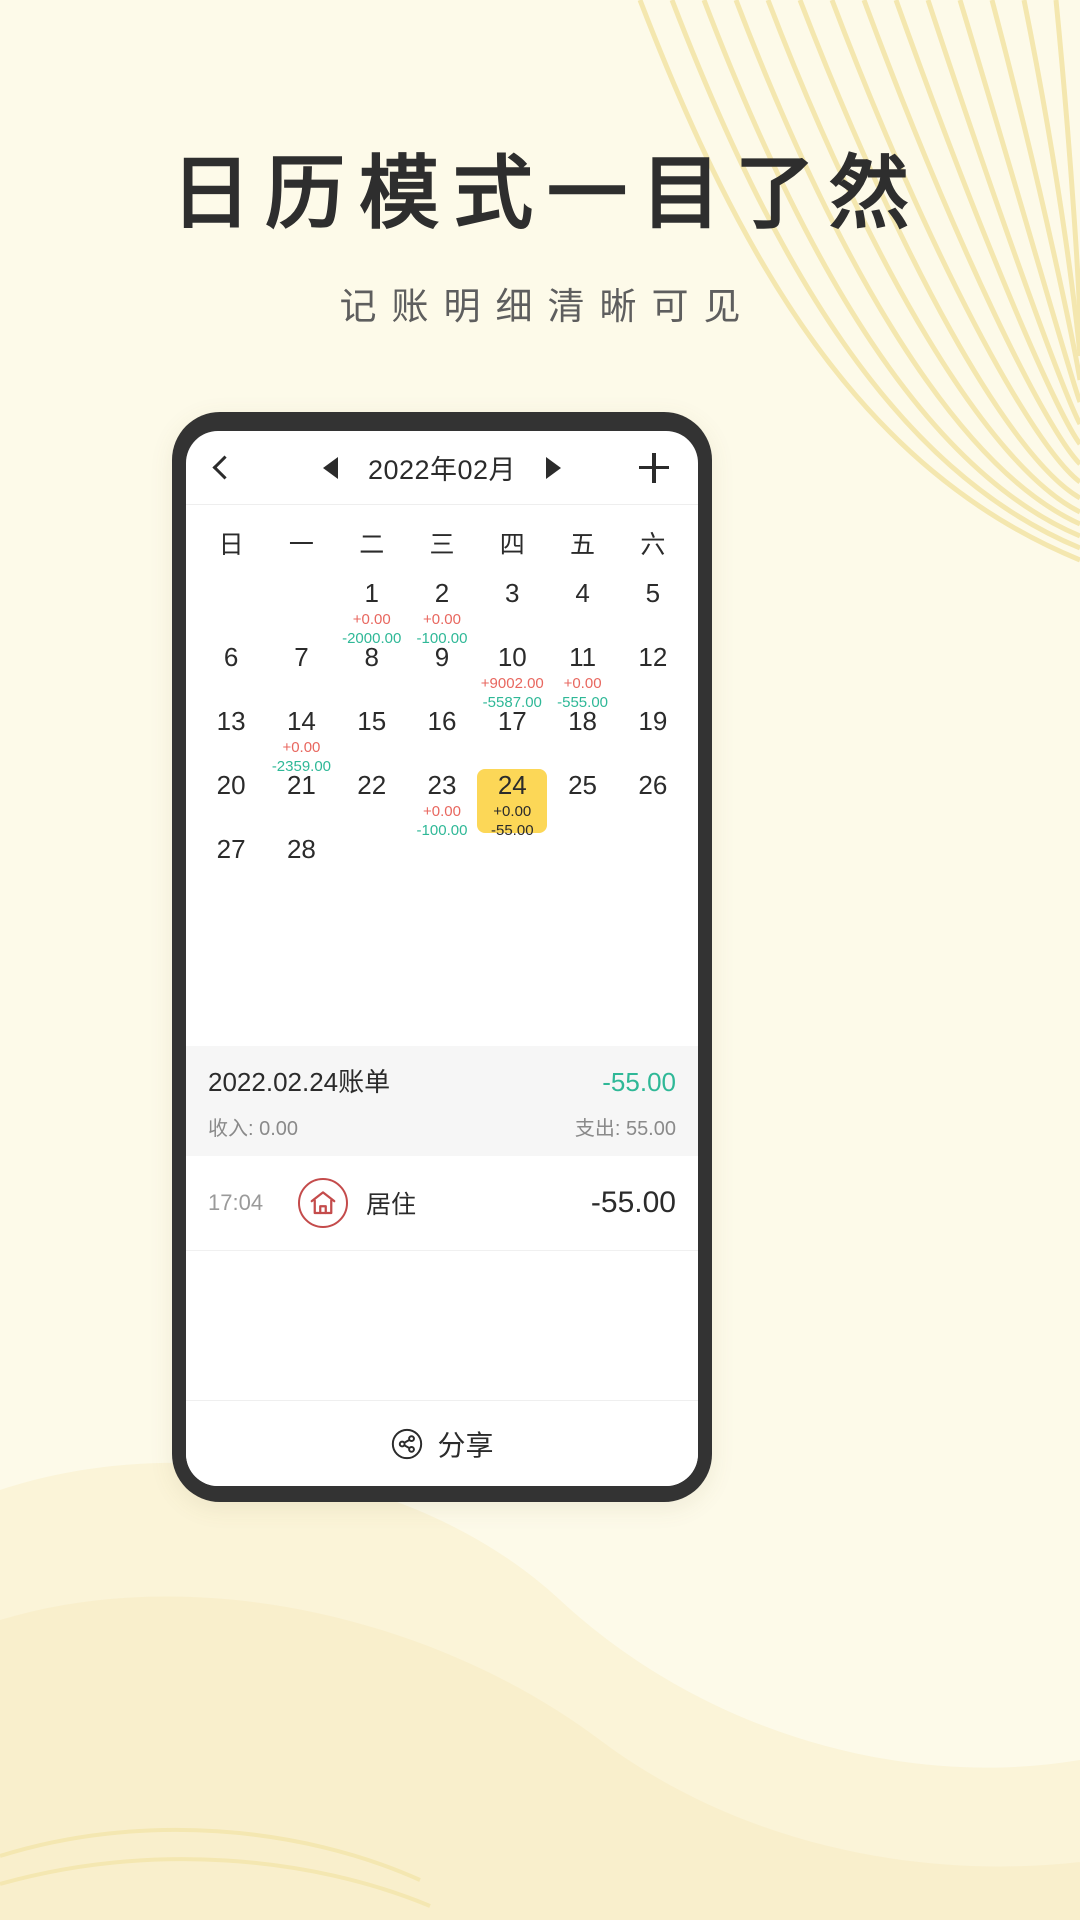  I want to click on calendar-cell-selected: 24 +0.00 -55.00, so click(512, 804).